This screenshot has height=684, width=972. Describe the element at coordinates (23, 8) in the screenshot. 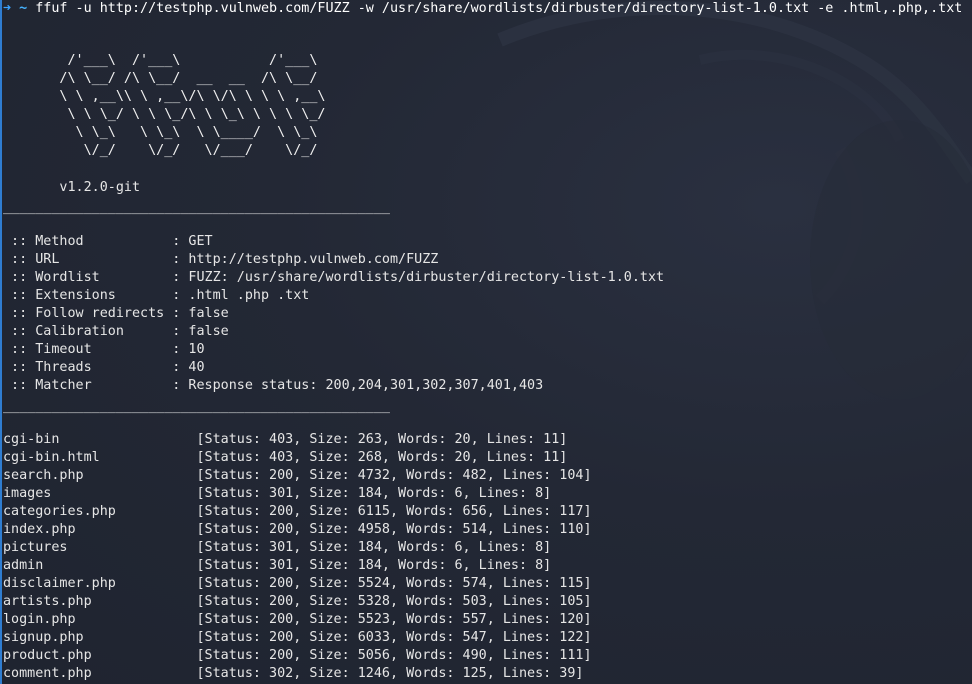

I see `prompt-directory: ~` at that location.